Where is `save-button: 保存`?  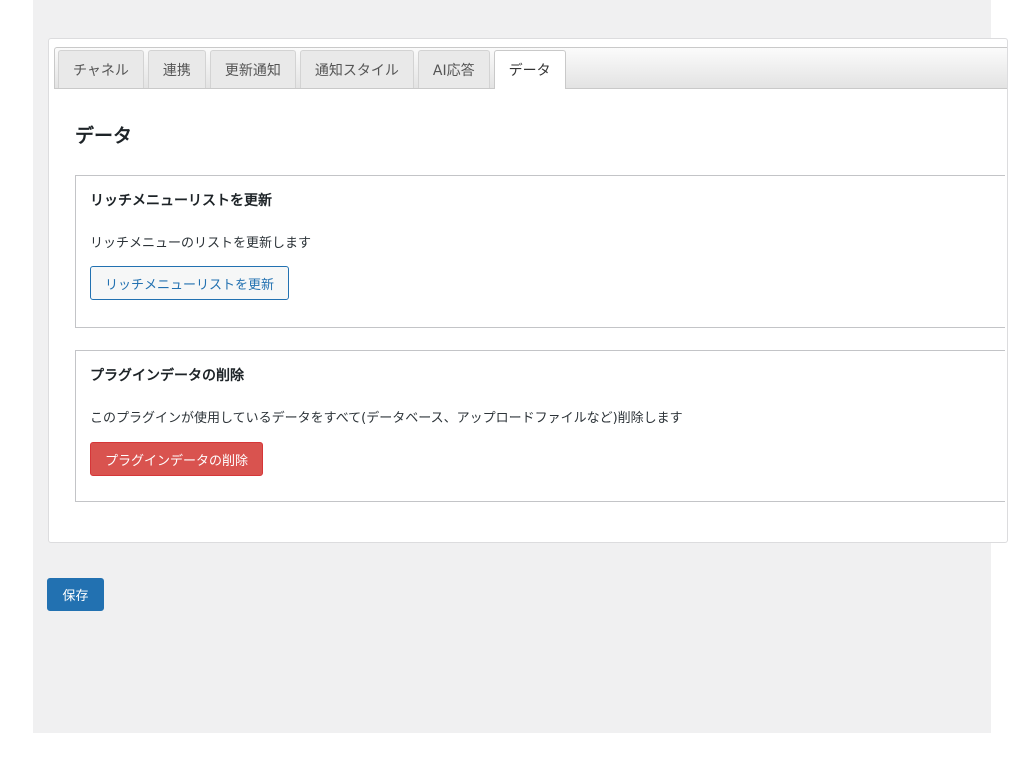
save-button: 保存 is located at coordinates (75, 594).